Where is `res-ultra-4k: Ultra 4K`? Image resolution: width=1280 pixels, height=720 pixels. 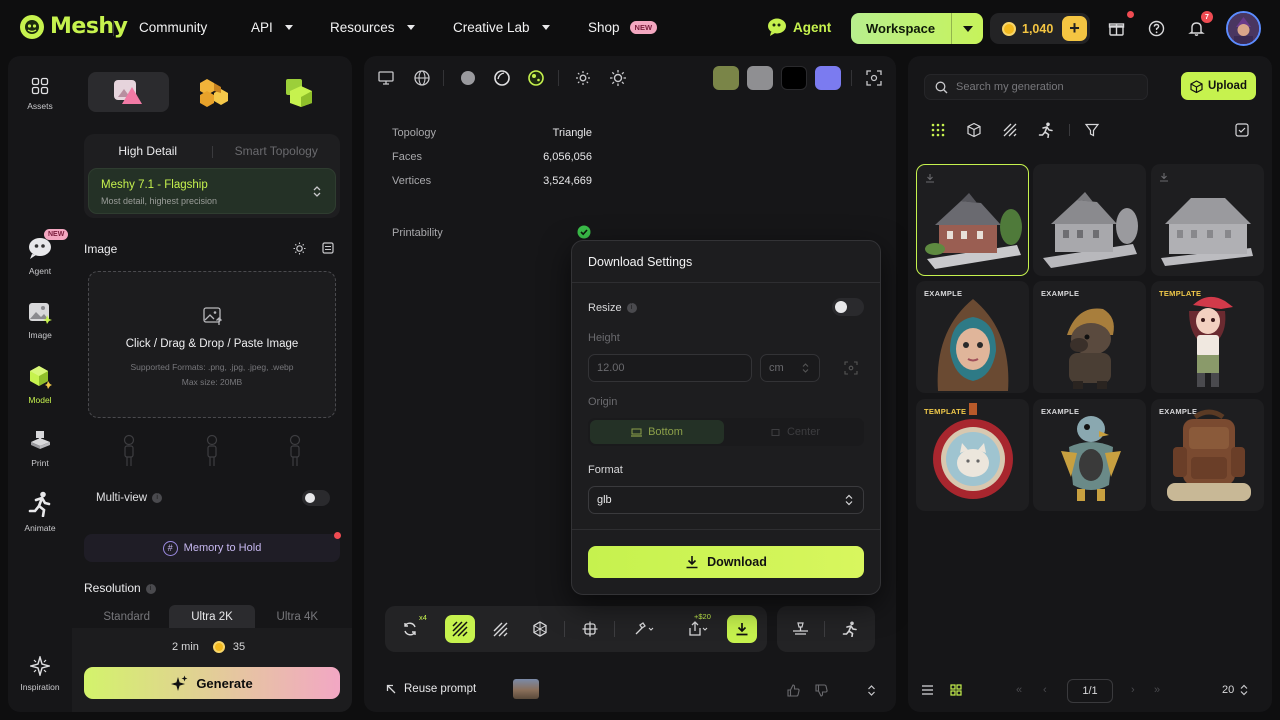 res-ultra-4k: Ultra 4K is located at coordinates (297, 617).